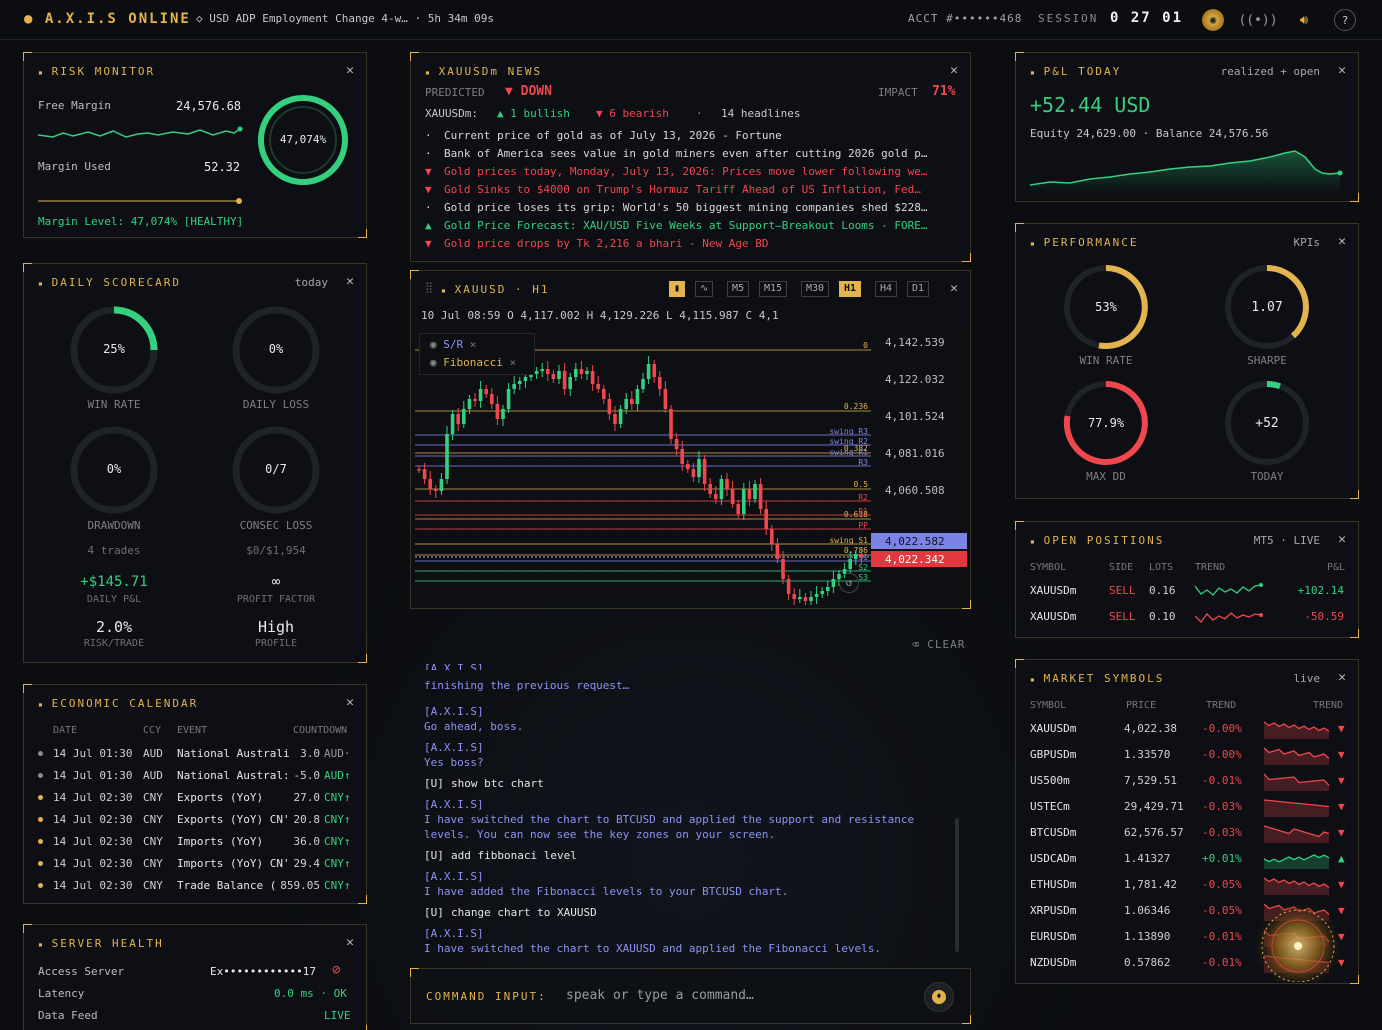  Describe the element at coordinates (1050, 806) in the screenshot. I see `market-symbol: USTECm` at that location.